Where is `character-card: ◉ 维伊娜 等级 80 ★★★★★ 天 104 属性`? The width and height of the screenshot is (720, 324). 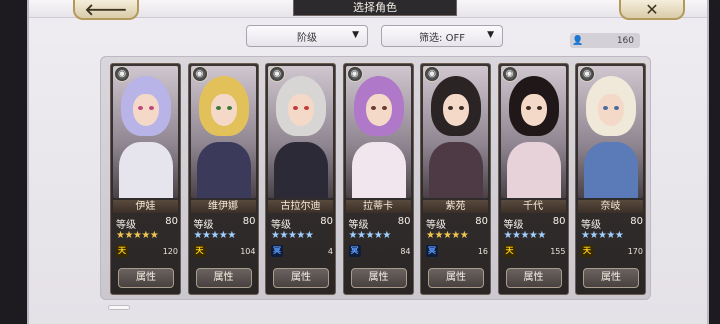
character-card: ◉ 维伊娜 等级 80 ★★★★★ 天 104 属性 is located at coordinates (223, 179).